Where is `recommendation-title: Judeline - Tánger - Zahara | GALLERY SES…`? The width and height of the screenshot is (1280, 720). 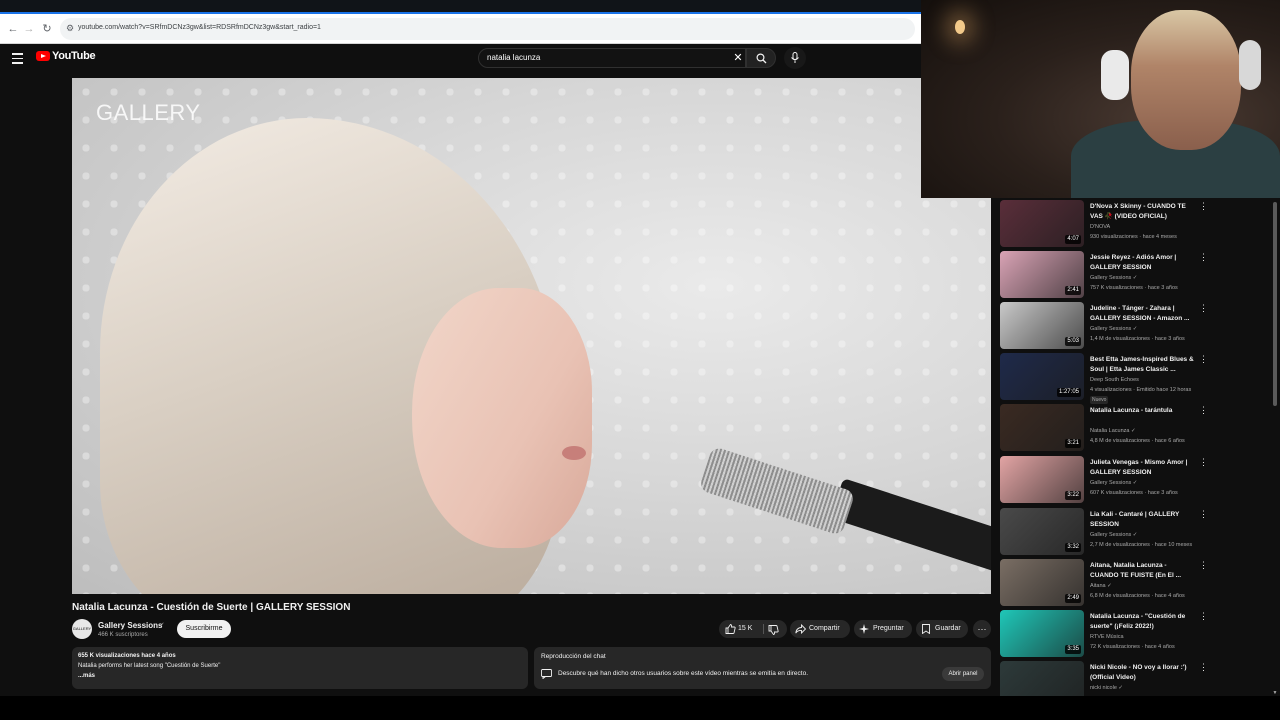
recommendation-title: Judeline - Tánger - Zahara | GALLERY SES… is located at coordinates (1142, 313).